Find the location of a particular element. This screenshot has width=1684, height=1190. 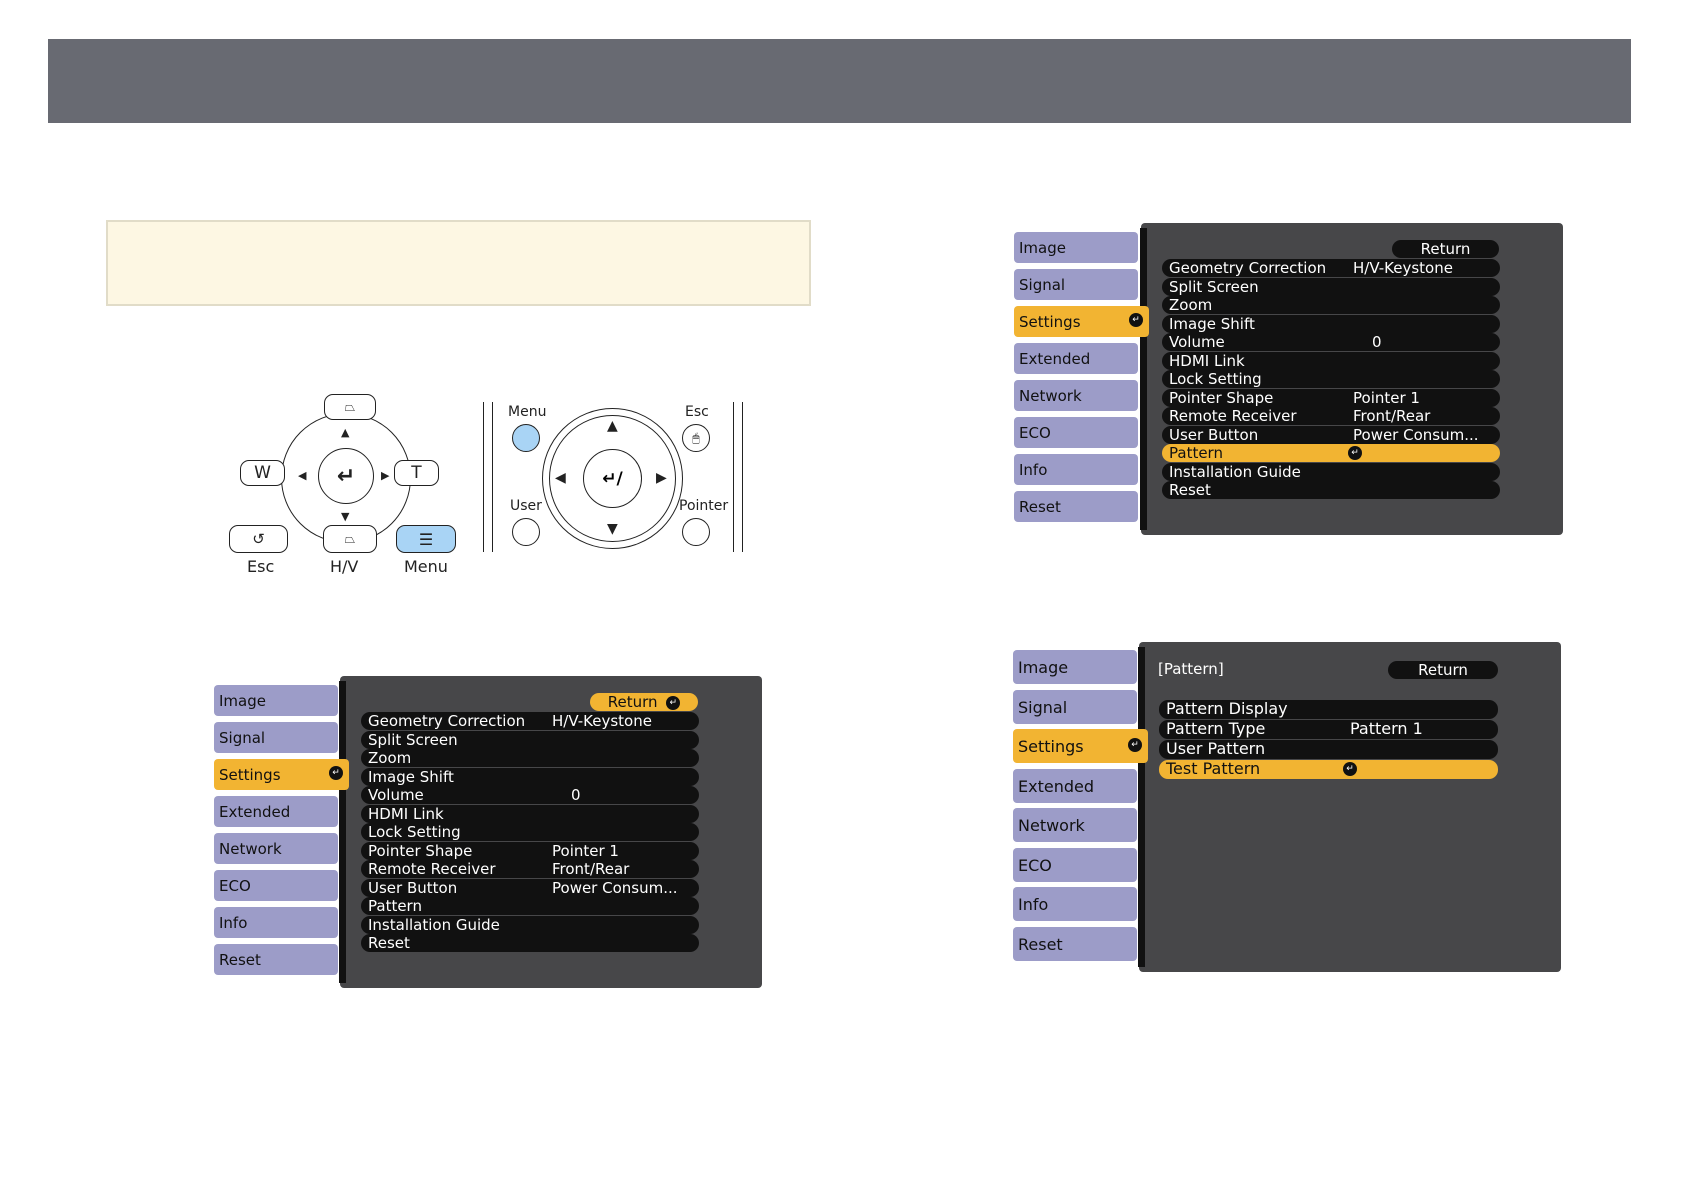

enter-pointer-button: ↵/ is located at coordinates (612, 478).